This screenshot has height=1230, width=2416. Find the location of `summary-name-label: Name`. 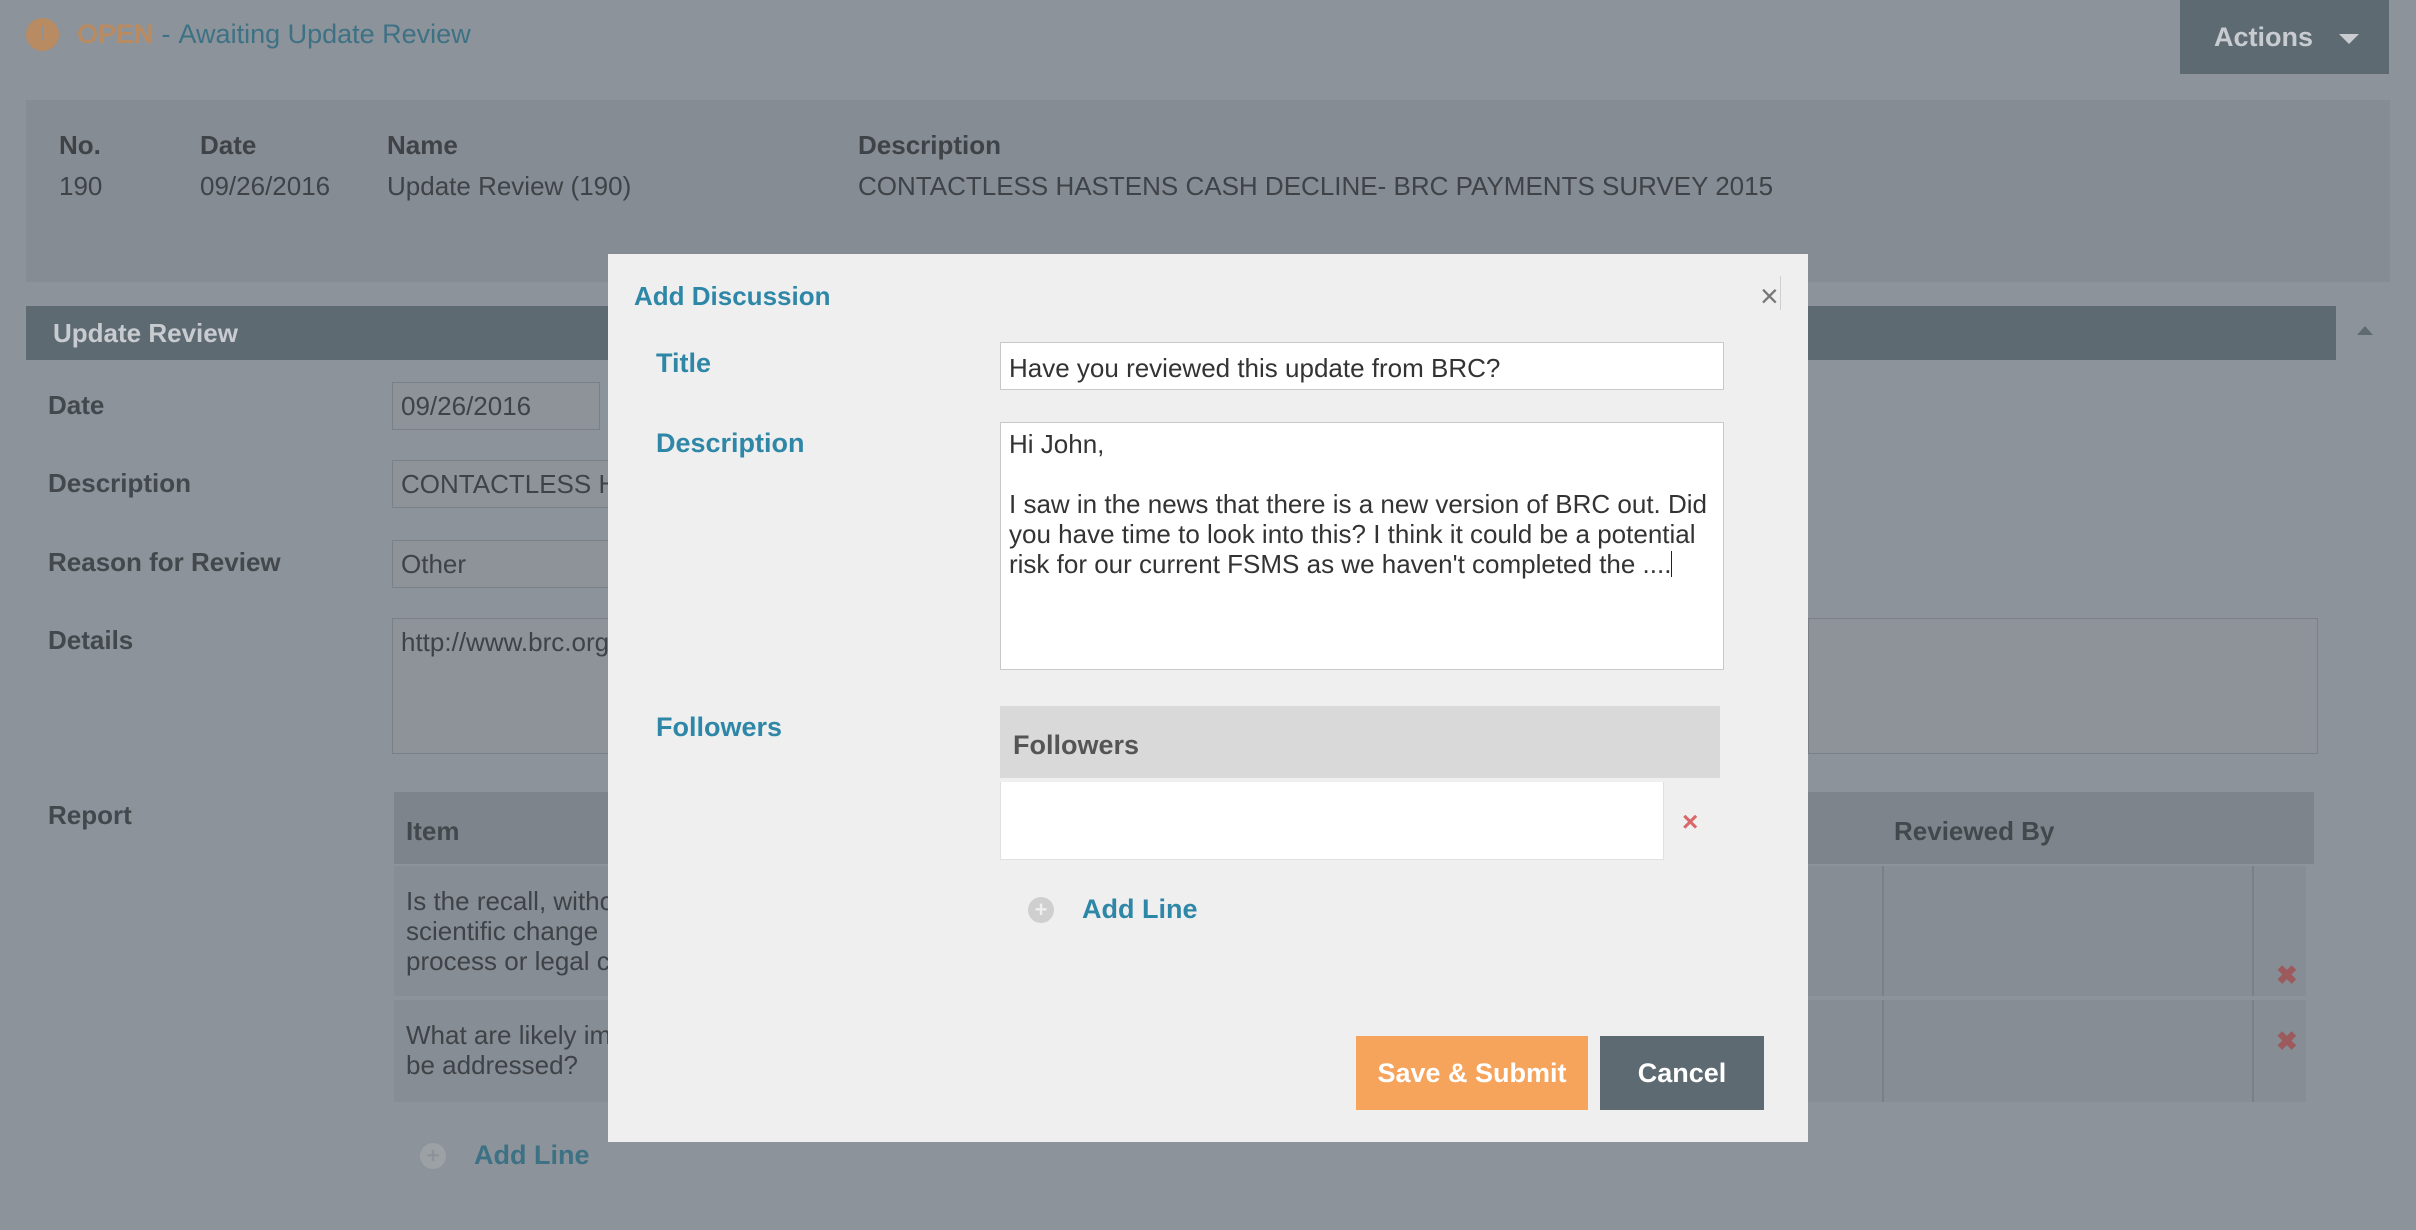

summary-name-label: Name is located at coordinates (422, 145).